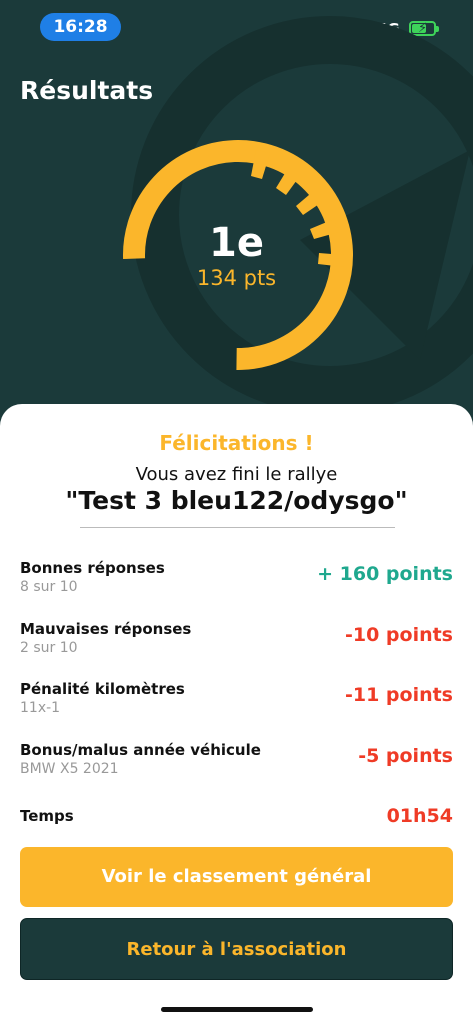 The height and width of the screenshot is (1024, 473). I want to click on result-row-time: Temps 01h54, so click(236, 826).